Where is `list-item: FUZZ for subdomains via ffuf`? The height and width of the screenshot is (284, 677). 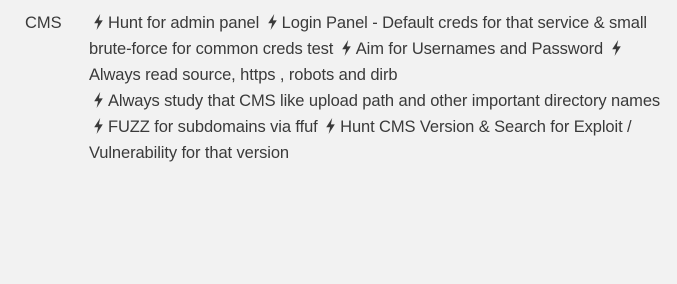
list-item: FUZZ for subdomains via ffuf is located at coordinates (213, 127).